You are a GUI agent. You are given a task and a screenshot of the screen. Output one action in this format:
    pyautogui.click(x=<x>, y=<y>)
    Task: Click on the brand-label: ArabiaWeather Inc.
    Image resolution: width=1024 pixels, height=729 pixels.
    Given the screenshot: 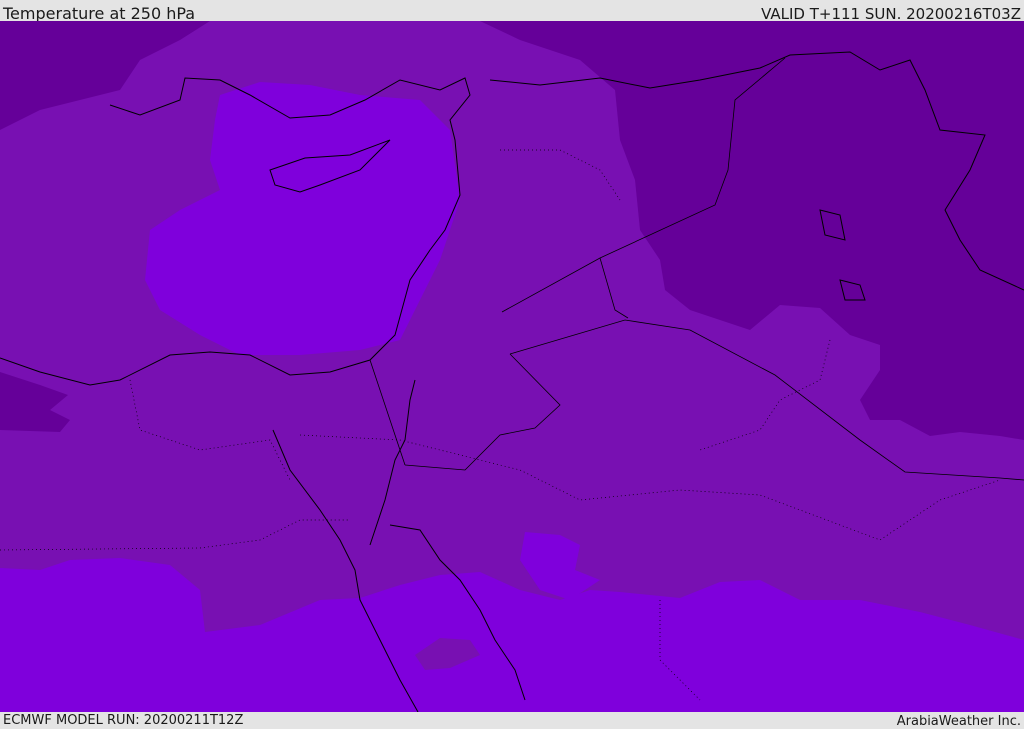 What is the action you would take?
    pyautogui.click(x=958, y=721)
    